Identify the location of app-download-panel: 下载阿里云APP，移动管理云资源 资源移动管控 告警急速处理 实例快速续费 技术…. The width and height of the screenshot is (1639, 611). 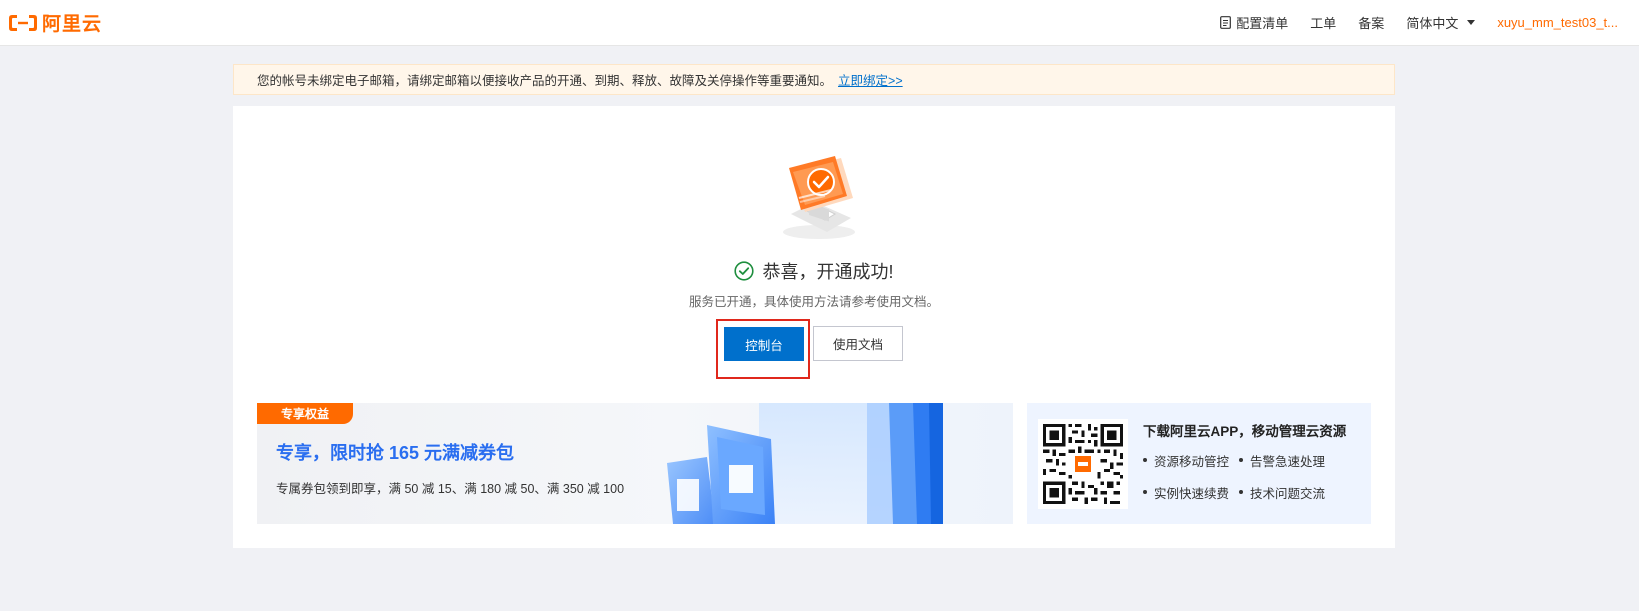
(1199, 463).